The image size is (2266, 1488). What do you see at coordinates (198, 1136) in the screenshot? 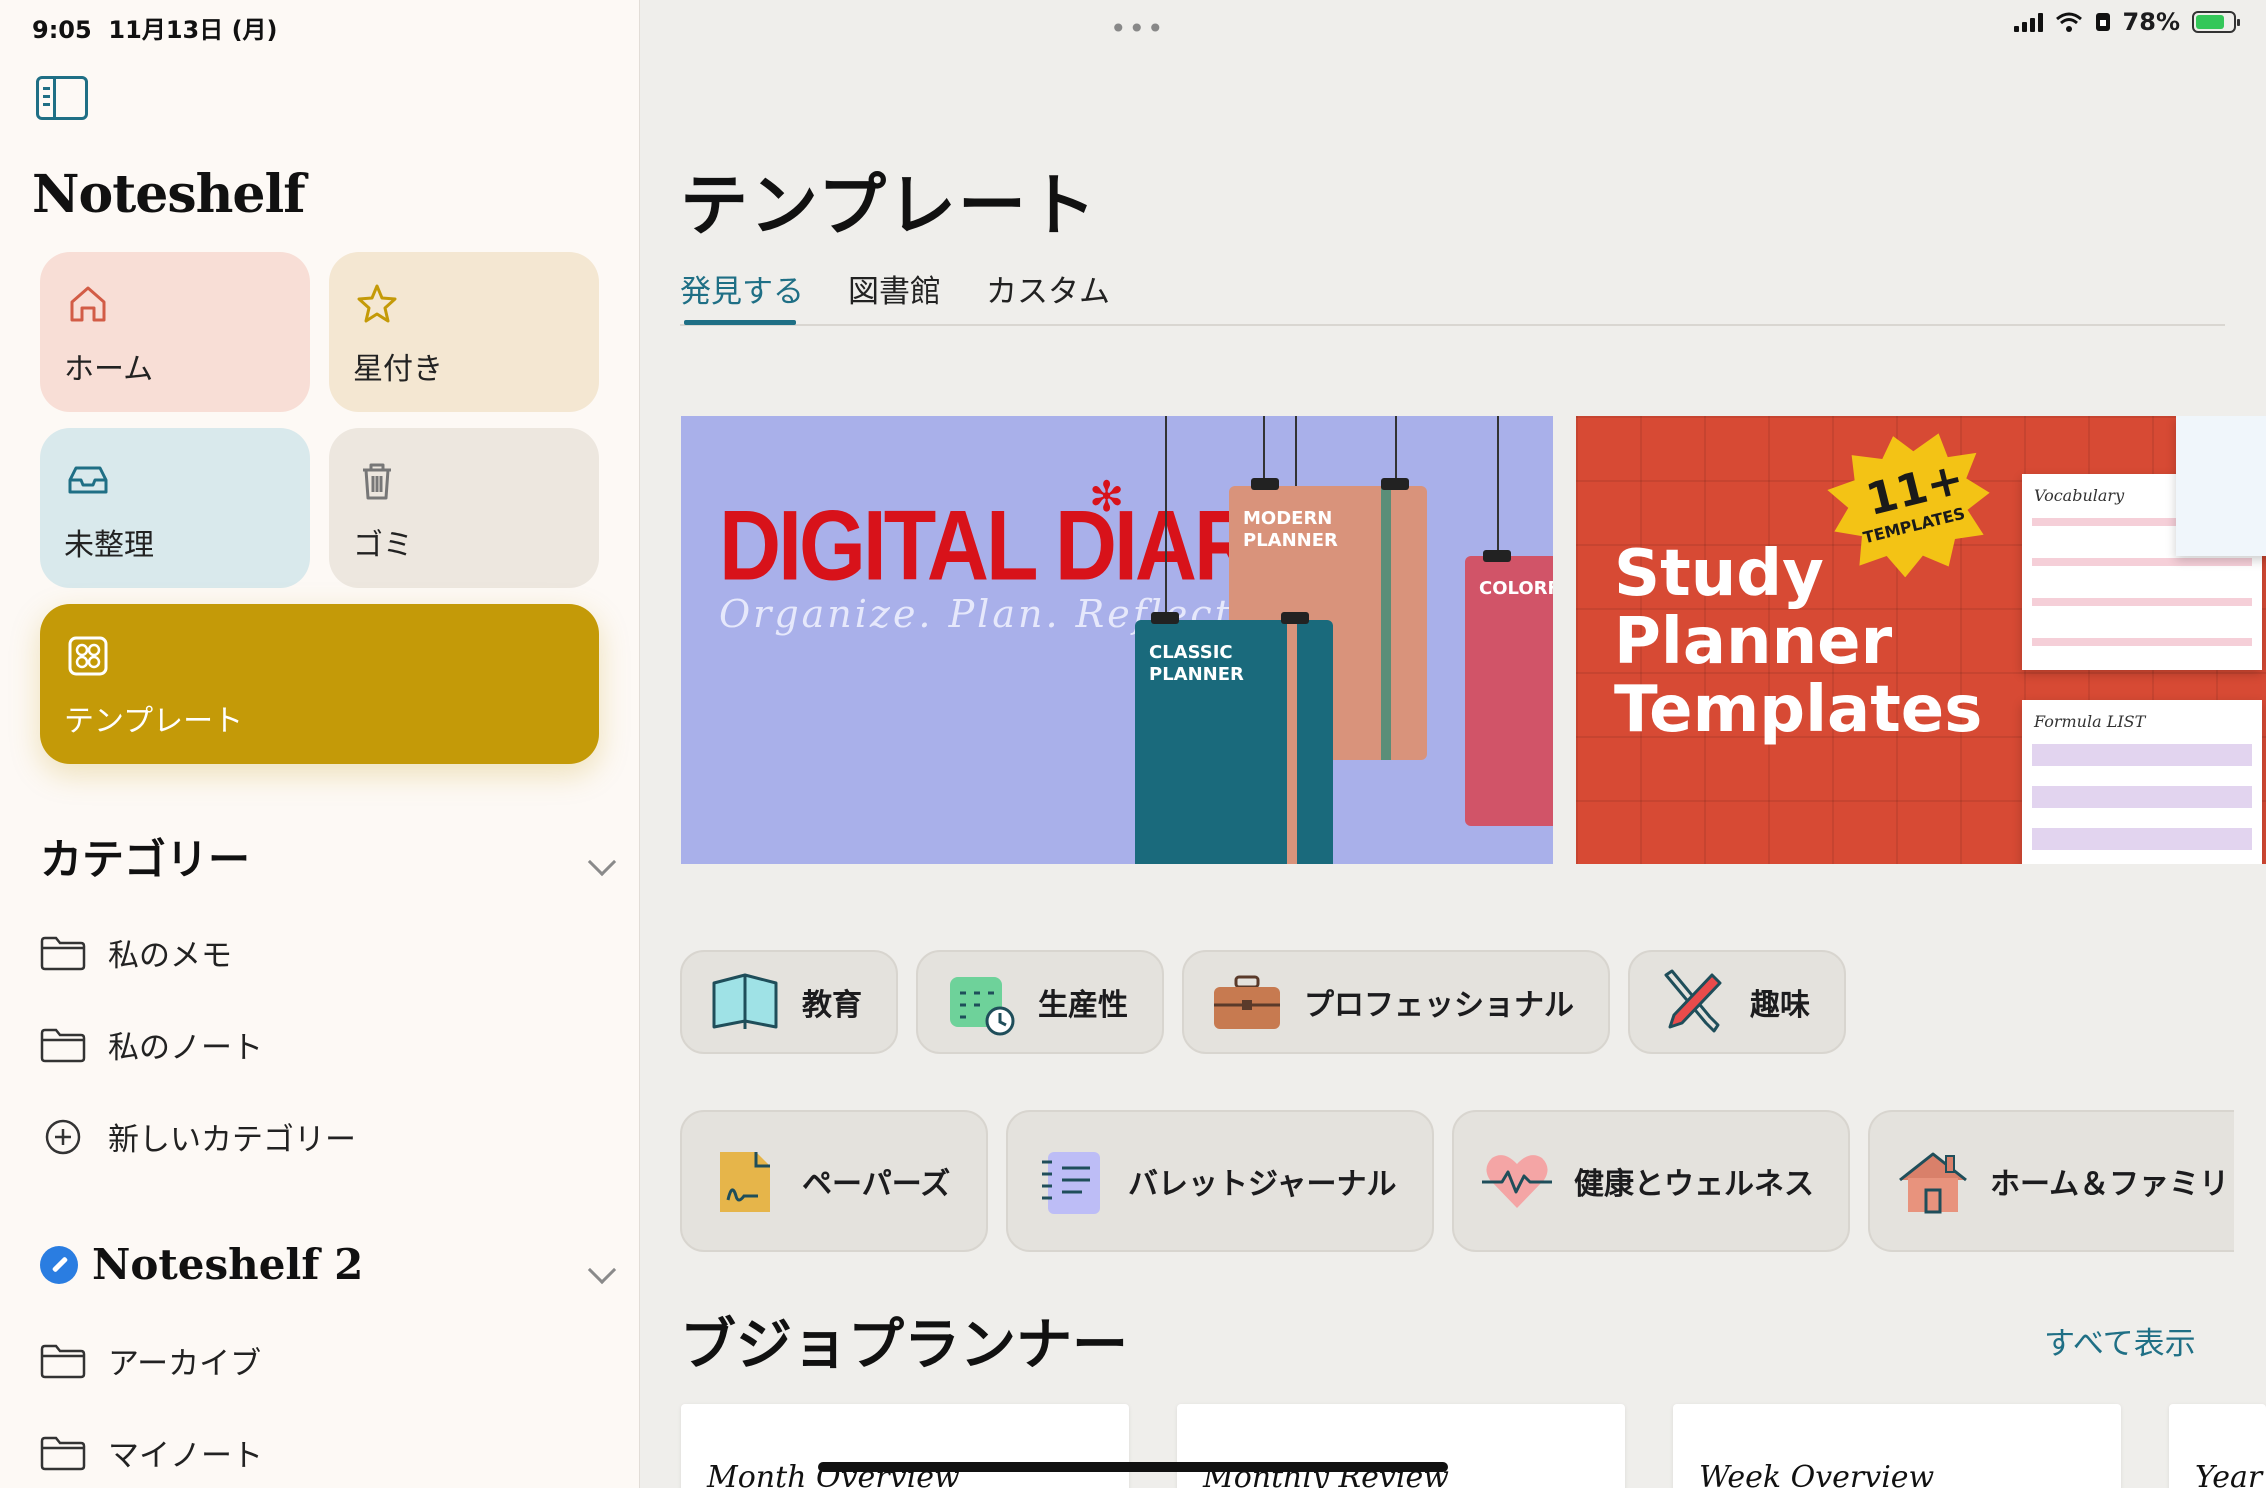
I see `new-category-button: 新しいカテゴリー` at bounding box center [198, 1136].